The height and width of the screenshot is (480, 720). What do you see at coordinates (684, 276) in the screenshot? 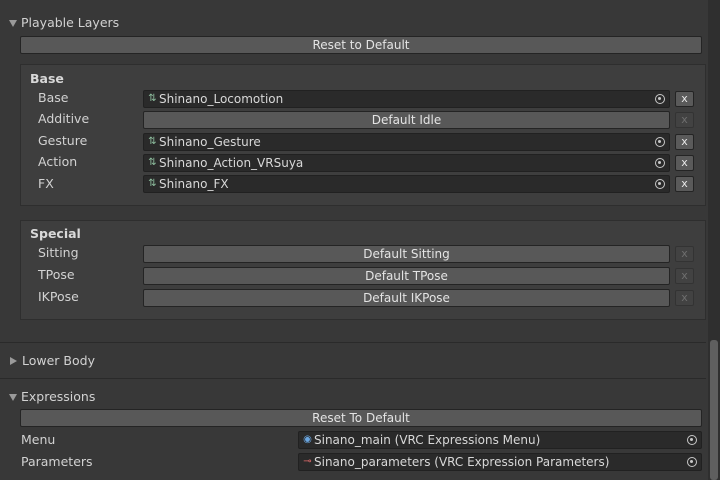
I see `clear-tpose-button: x` at bounding box center [684, 276].